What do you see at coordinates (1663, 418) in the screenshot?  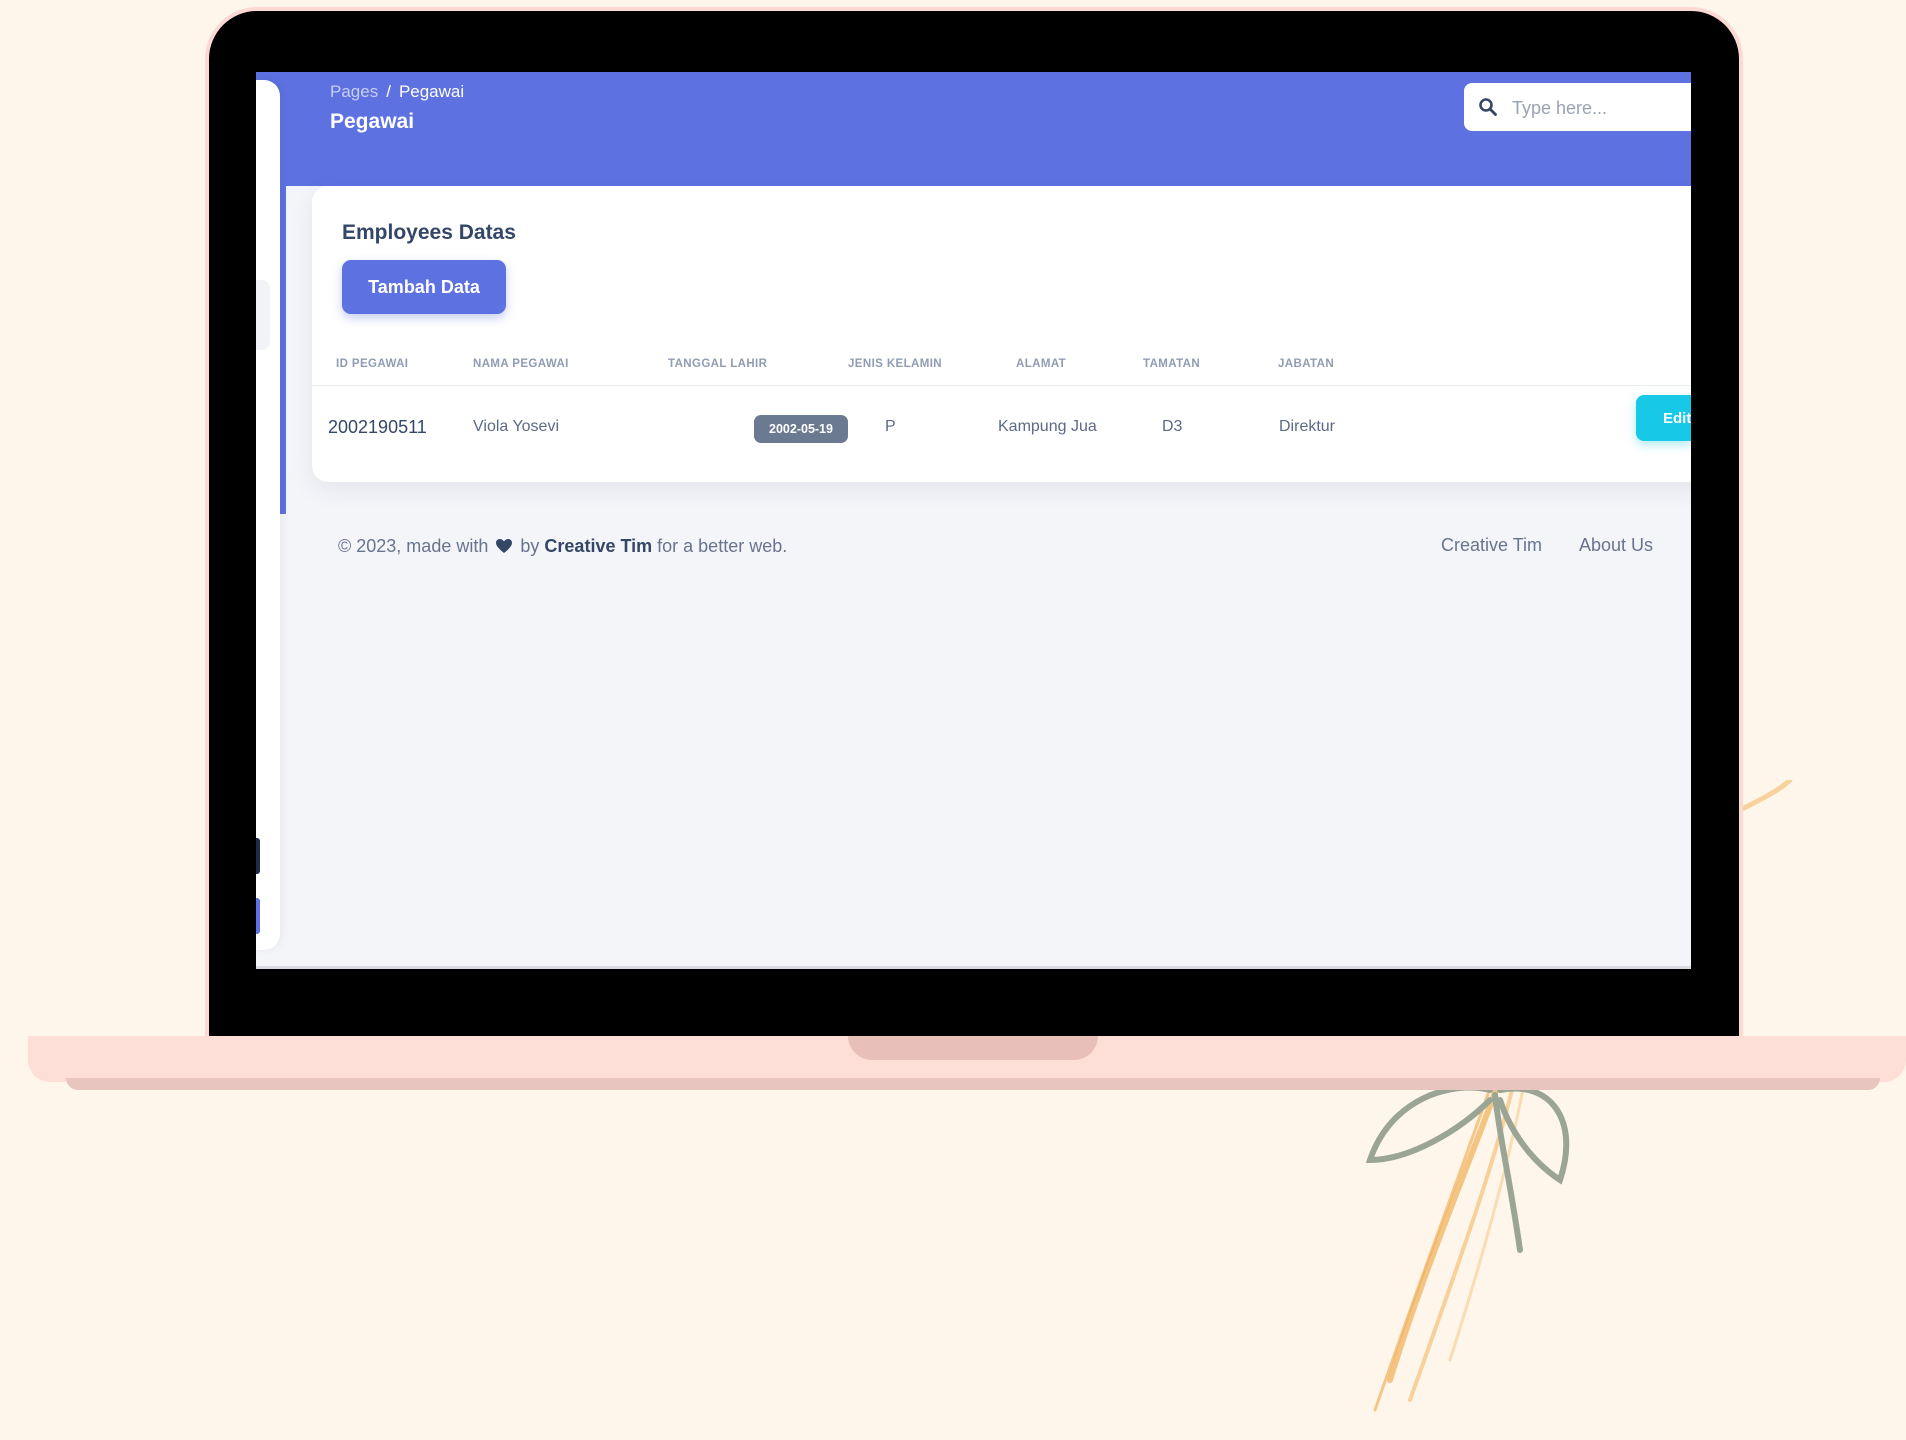 I see `edit-button: Edit` at bounding box center [1663, 418].